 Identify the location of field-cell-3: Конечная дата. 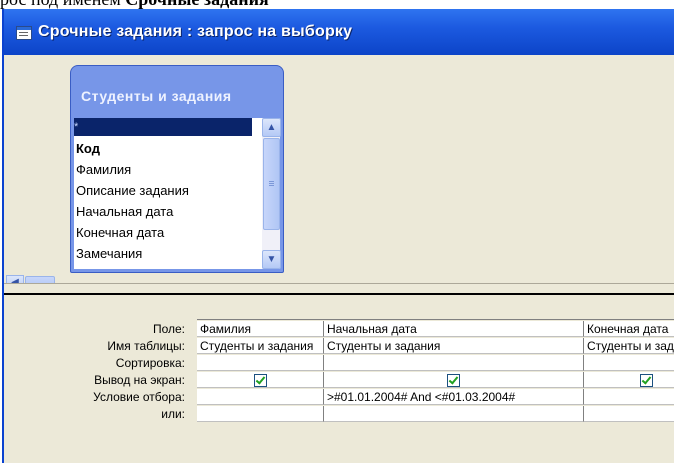
(629, 329).